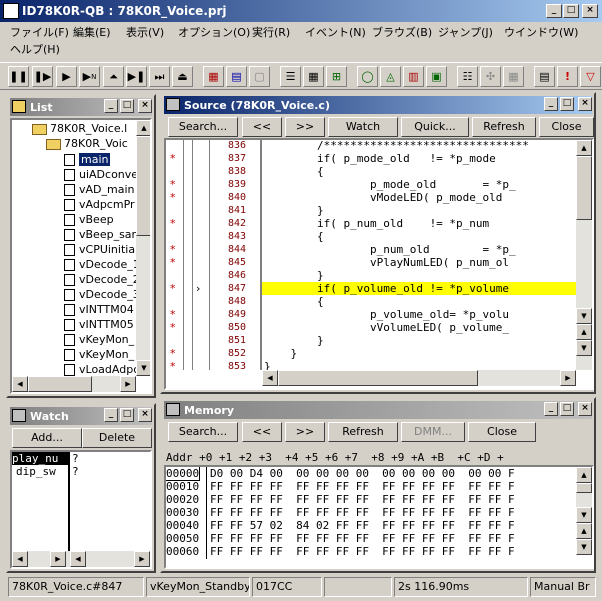 This screenshot has height=601, width=602. Describe the element at coordinates (99, 355) in the screenshot. I see `list-item: vKeyMon_` at that location.